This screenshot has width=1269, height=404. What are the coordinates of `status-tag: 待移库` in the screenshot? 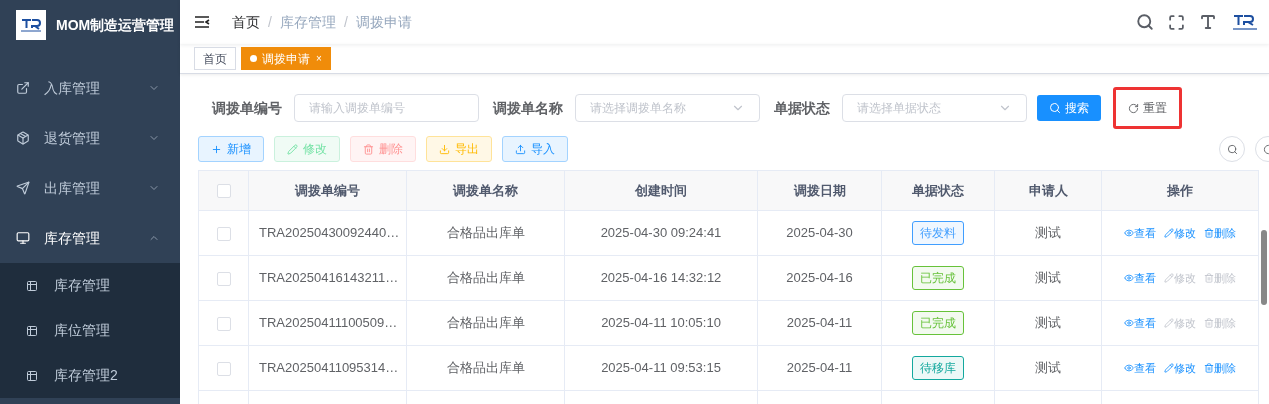 It's located at (938, 368).